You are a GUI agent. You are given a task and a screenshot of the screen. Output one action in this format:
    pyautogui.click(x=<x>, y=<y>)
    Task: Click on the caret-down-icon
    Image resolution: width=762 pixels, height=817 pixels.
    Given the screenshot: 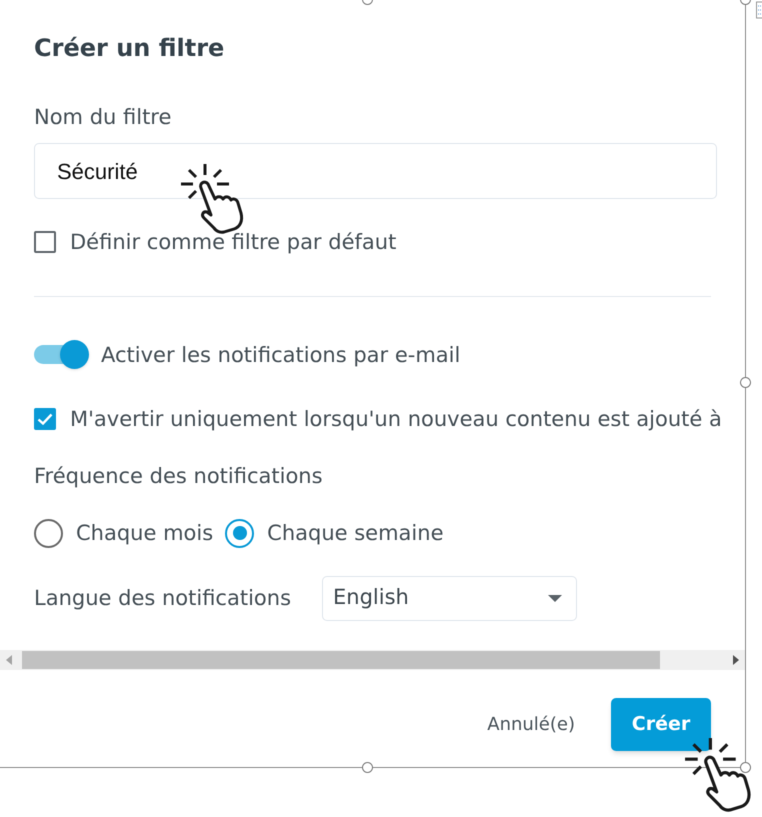 What is the action you would take?
    pyautogui.click(x=555, y=598)
    